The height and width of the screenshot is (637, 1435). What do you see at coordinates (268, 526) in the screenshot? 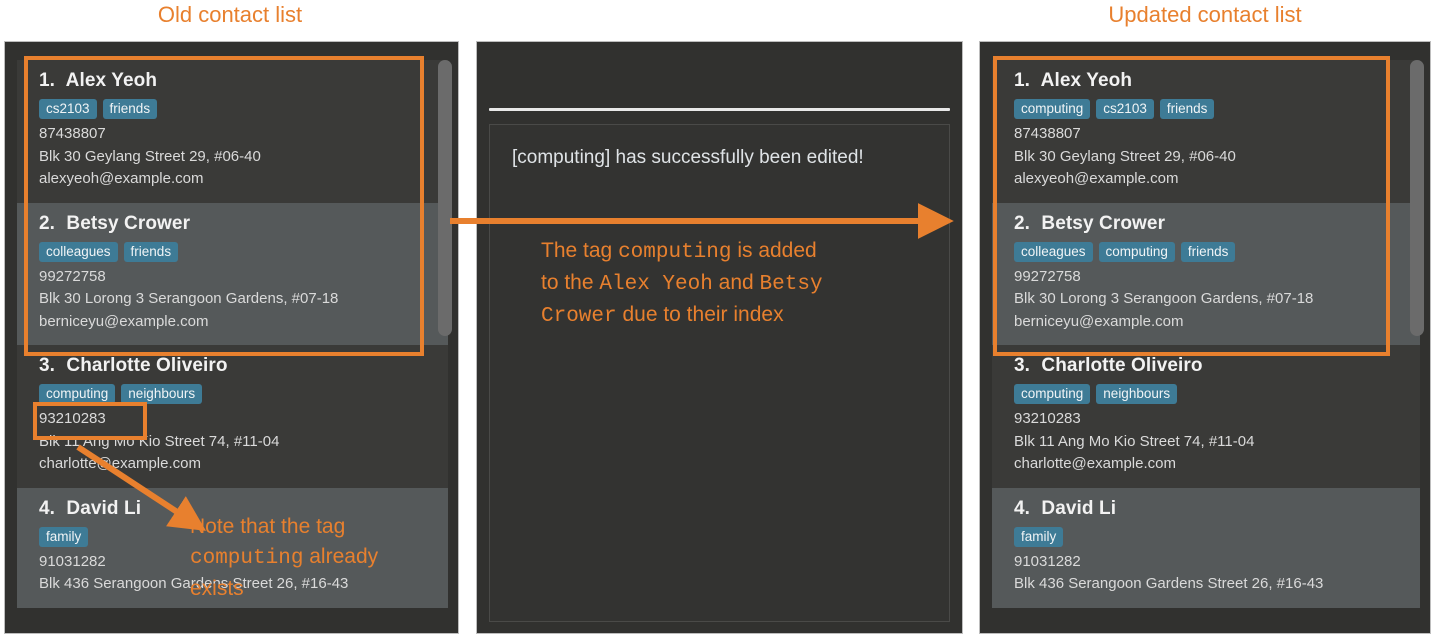
I see `anno-left-line1: Note that the tag` at bounding box center [268, 526].